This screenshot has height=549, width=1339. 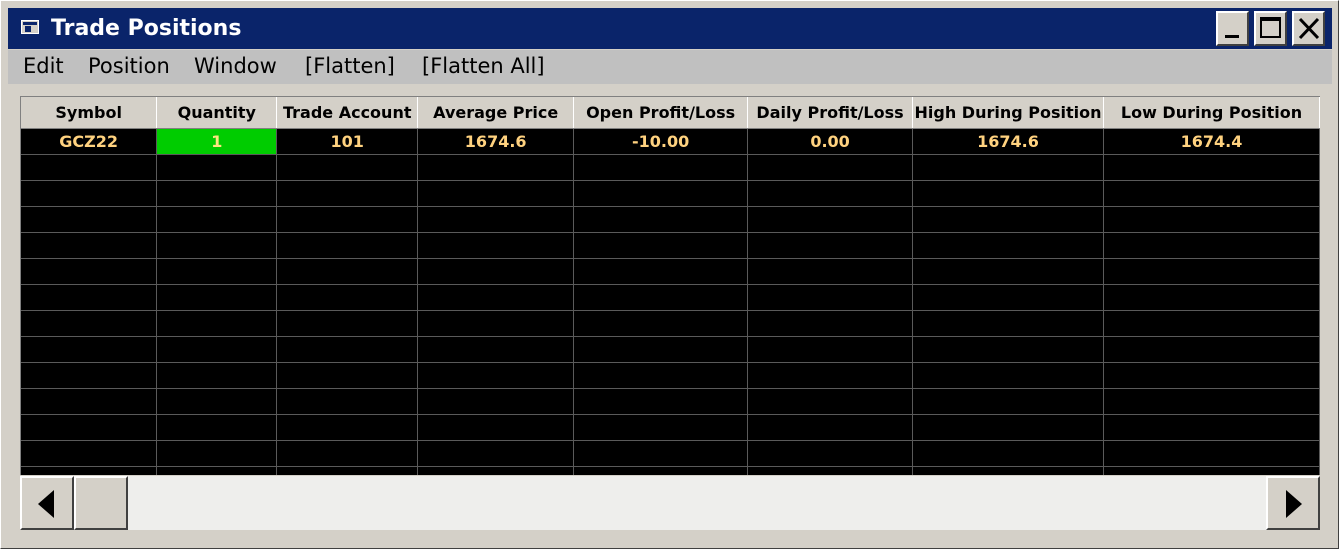 What do you see at coordinates (670, 502) in the screenshot?
I see `horizontal-scrollbar` at bounding box center [670, 502].